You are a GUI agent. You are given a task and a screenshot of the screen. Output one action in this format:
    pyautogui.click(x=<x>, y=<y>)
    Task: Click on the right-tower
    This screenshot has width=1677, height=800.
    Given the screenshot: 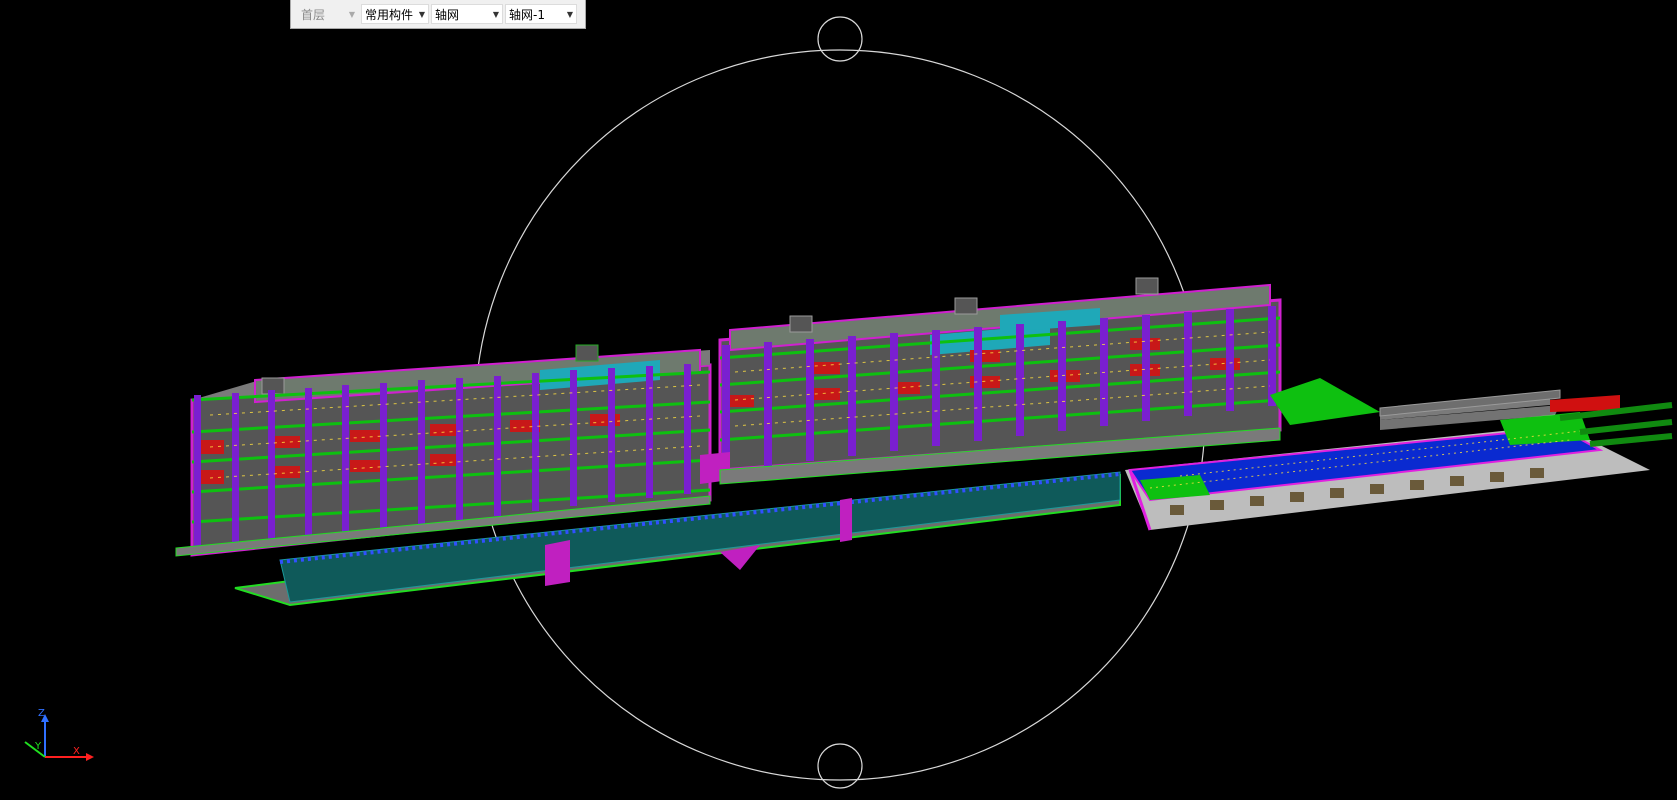 What is the action you would take?
    pyautogui.click(x=991, y=381)
    